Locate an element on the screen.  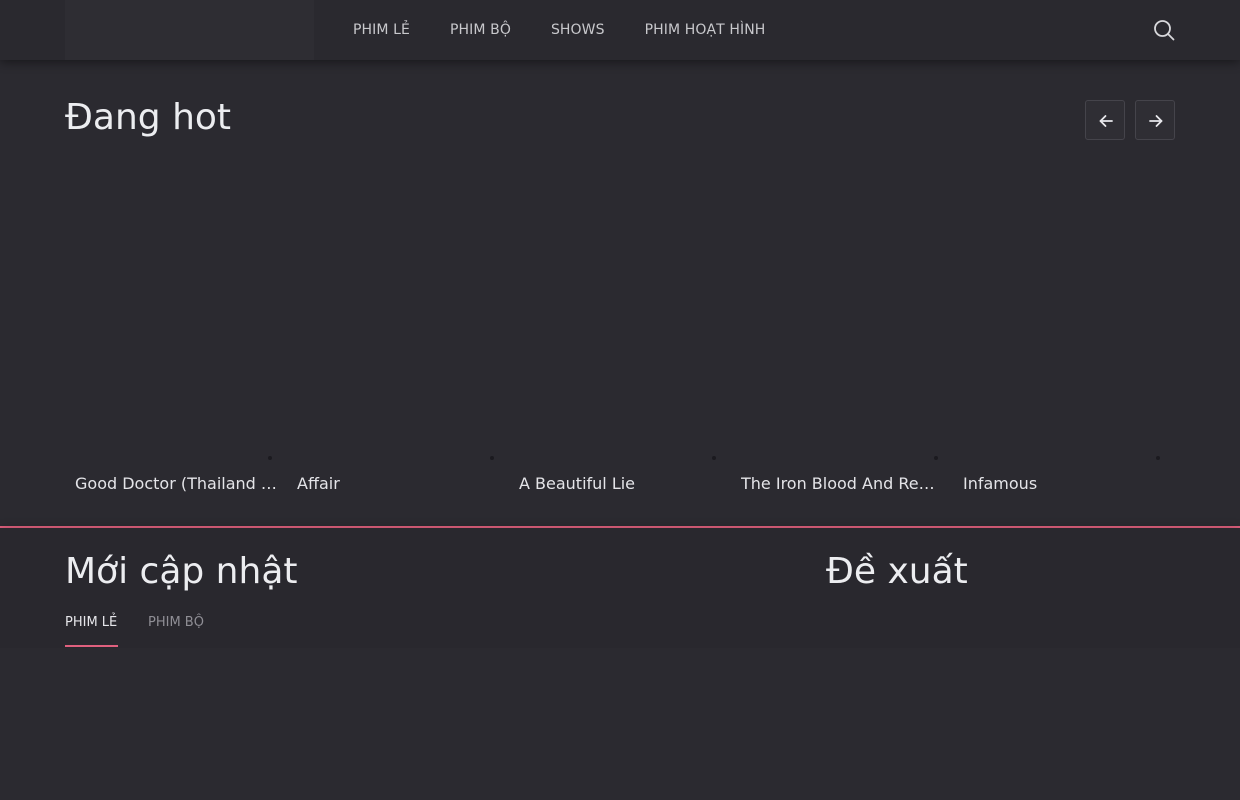
movie-card: A Beautiful Lie is located at coordinates (620, 330).